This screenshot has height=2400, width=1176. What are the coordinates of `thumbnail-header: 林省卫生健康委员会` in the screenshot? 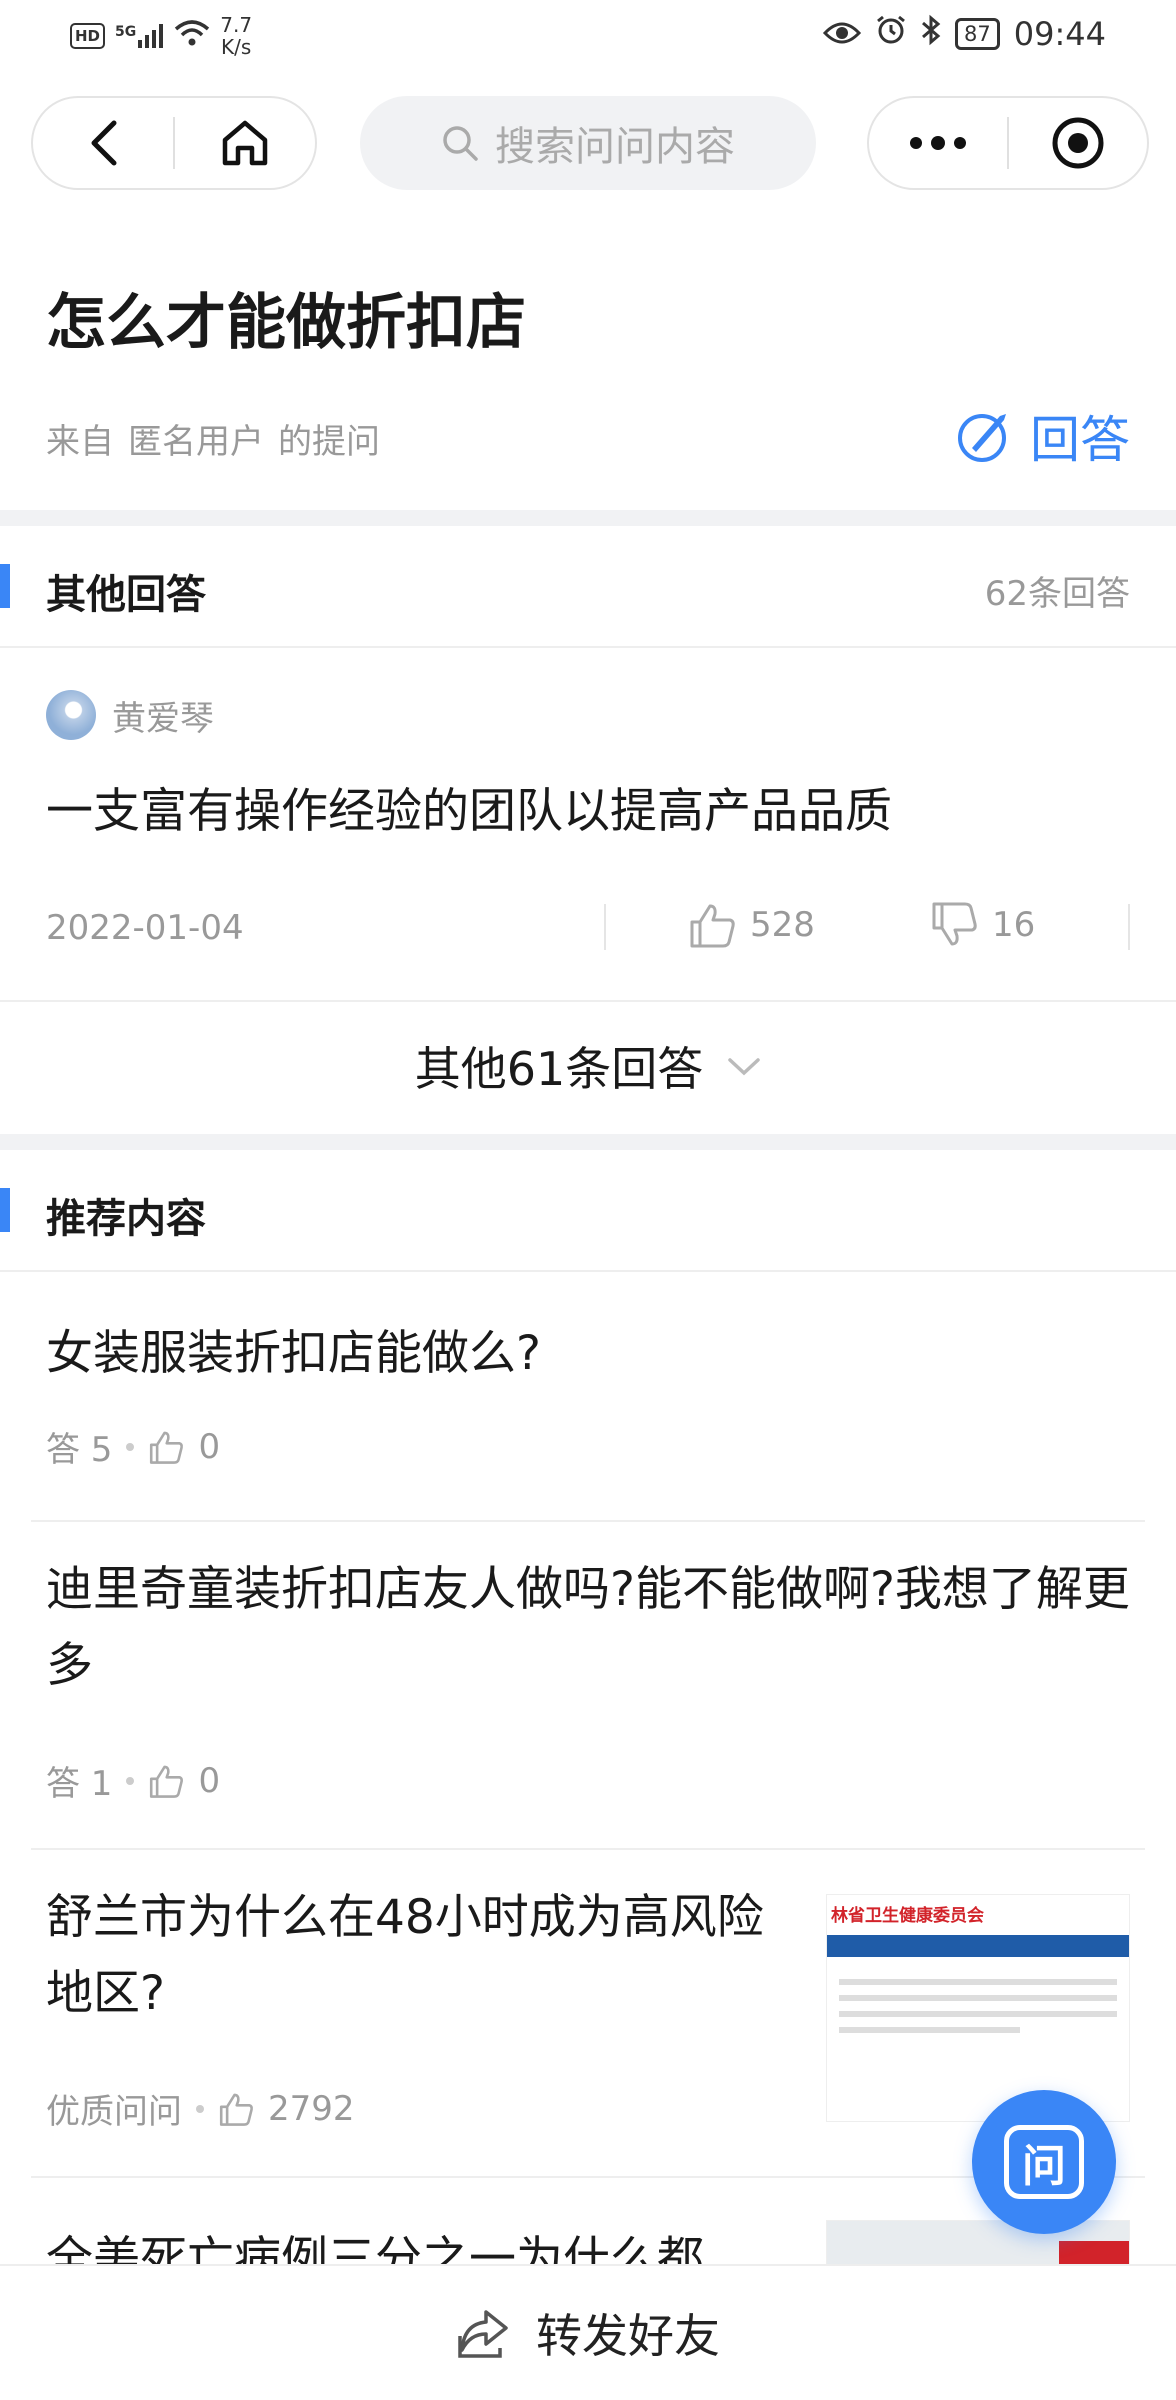 It's located at (978, 1915).